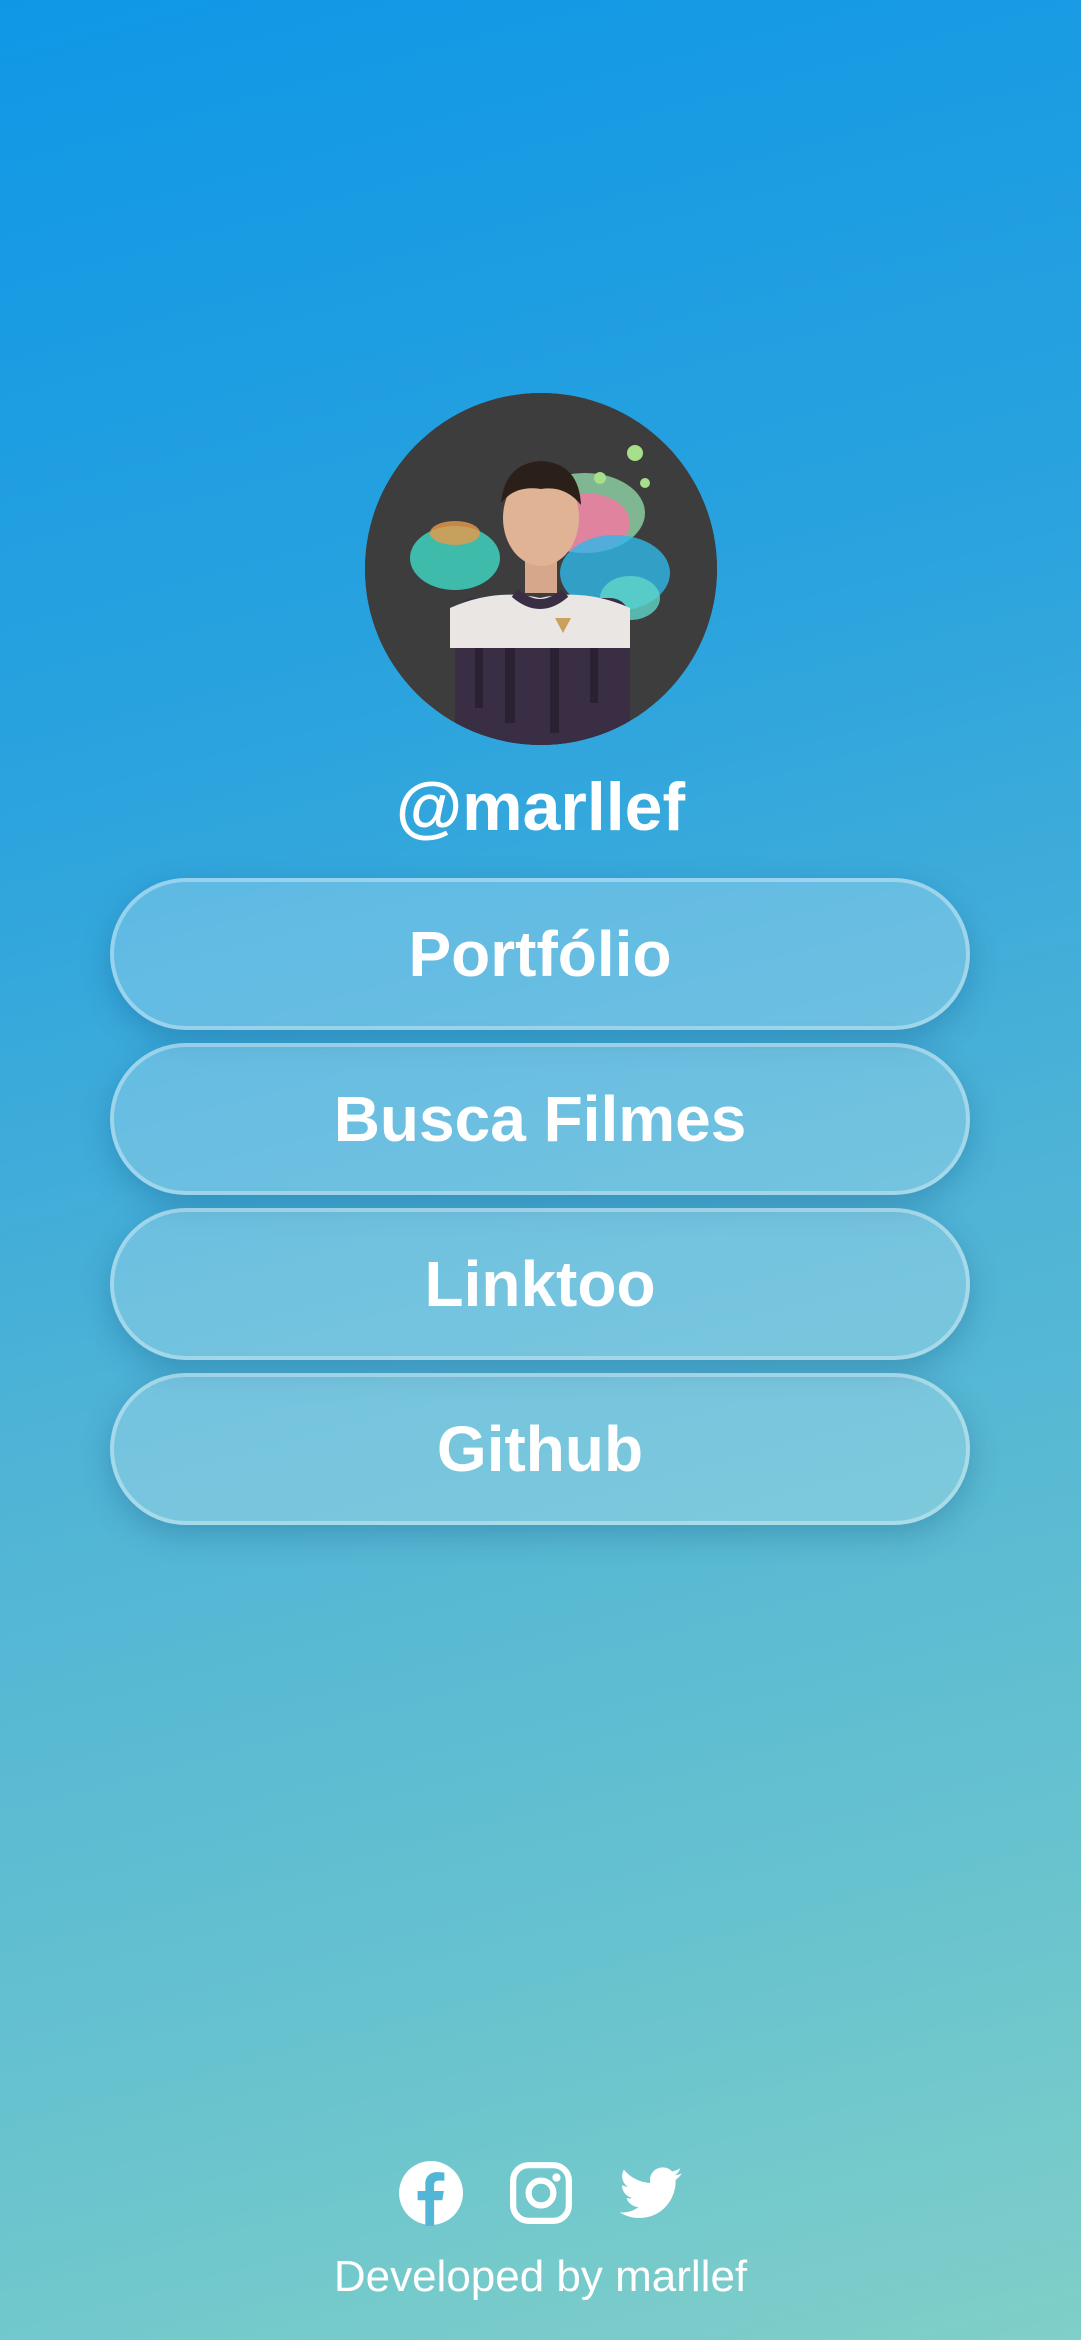  Describe the element at coordinates (540, 2276) in the screenshot. I see `developer-credit: Developed by marllef` at that location.